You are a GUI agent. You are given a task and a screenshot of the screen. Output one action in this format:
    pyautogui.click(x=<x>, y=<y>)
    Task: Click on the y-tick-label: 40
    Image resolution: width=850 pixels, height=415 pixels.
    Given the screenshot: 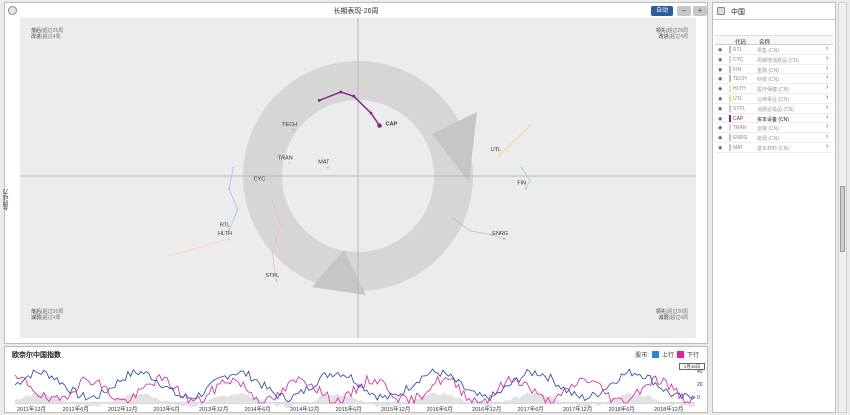 What is the action you would take?
    pyautogui.click(x=700, y=372)
    